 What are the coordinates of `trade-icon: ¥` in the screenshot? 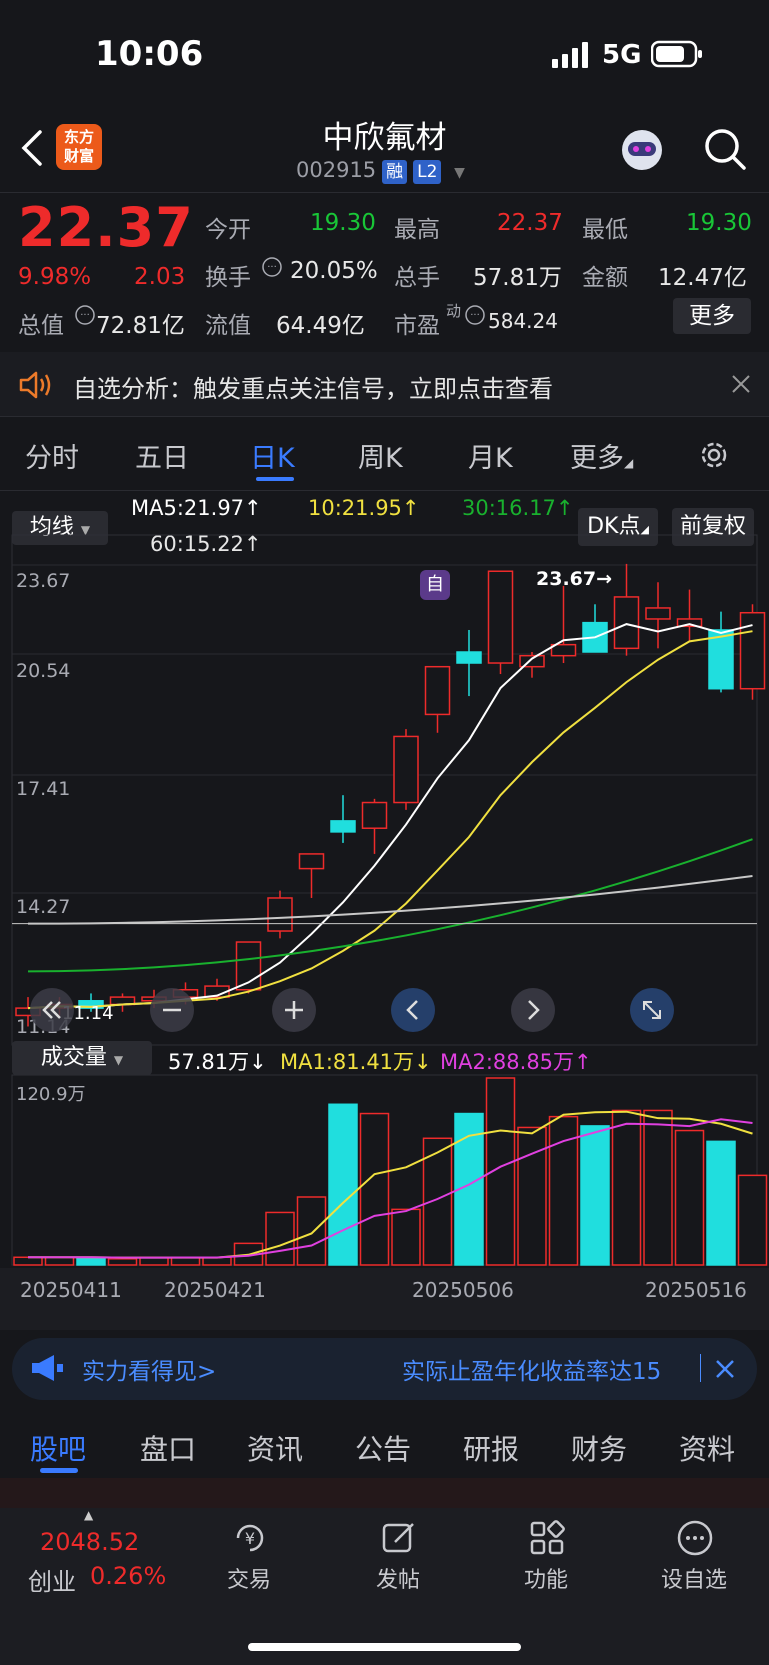 It's located at (250, 1538).